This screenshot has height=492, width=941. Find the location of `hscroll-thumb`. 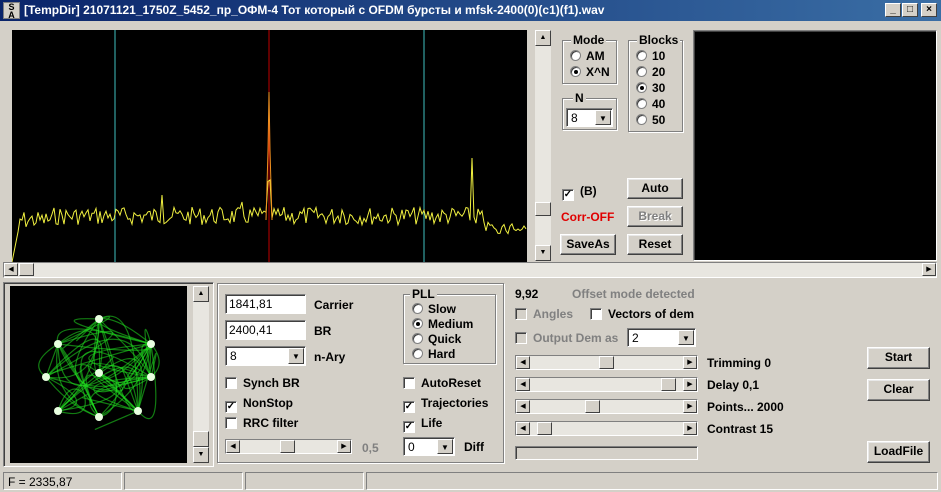

hscroll-thumb is located at coordinates (26, 269).